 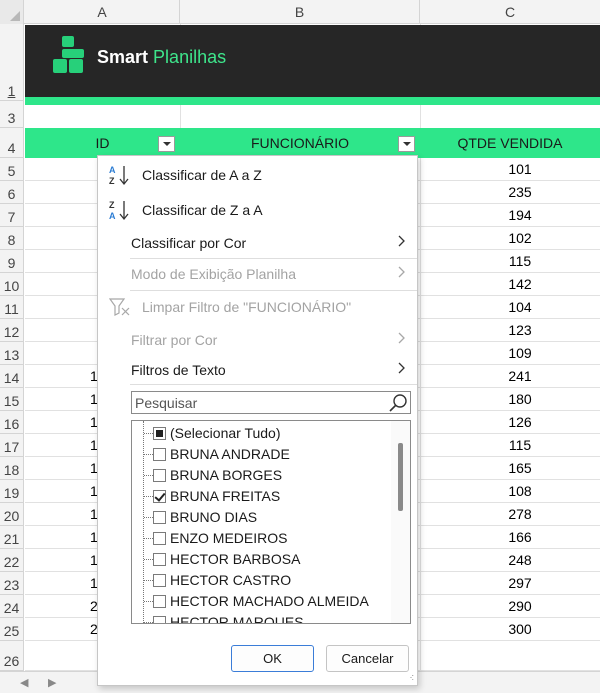 What do you see at coordinates (520, 169) in the screenshot?
I see `qtde-cell: 101` at bounding box center [520, 169].